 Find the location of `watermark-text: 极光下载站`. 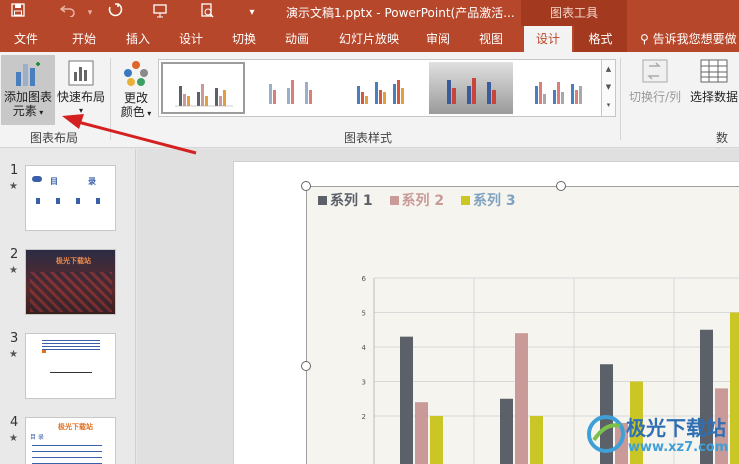

watermark-text: 极光下载站 is located at coordinates (676, 428).